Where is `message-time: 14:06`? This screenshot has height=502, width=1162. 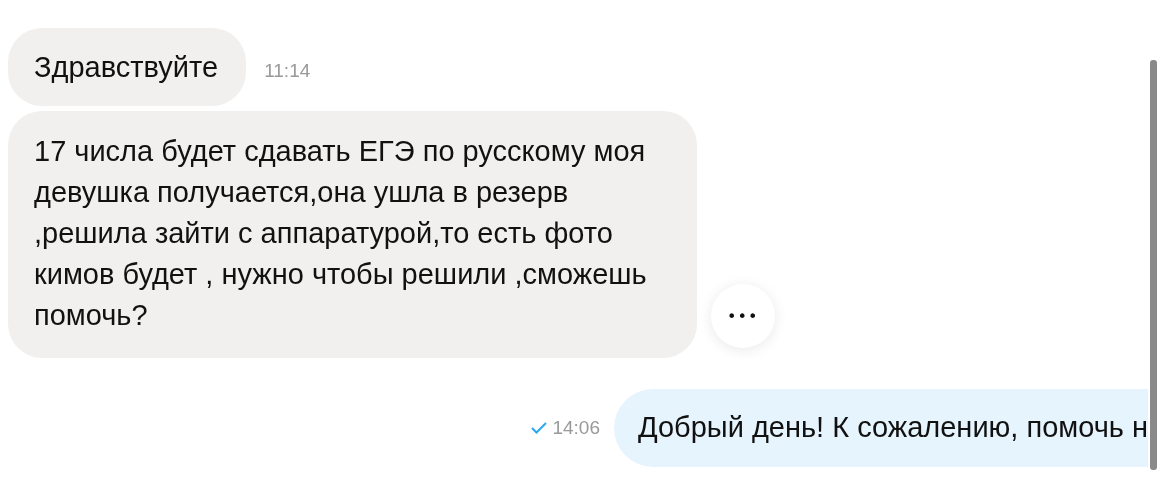 message-time: 14:06 is located at coordinates (576, 428).